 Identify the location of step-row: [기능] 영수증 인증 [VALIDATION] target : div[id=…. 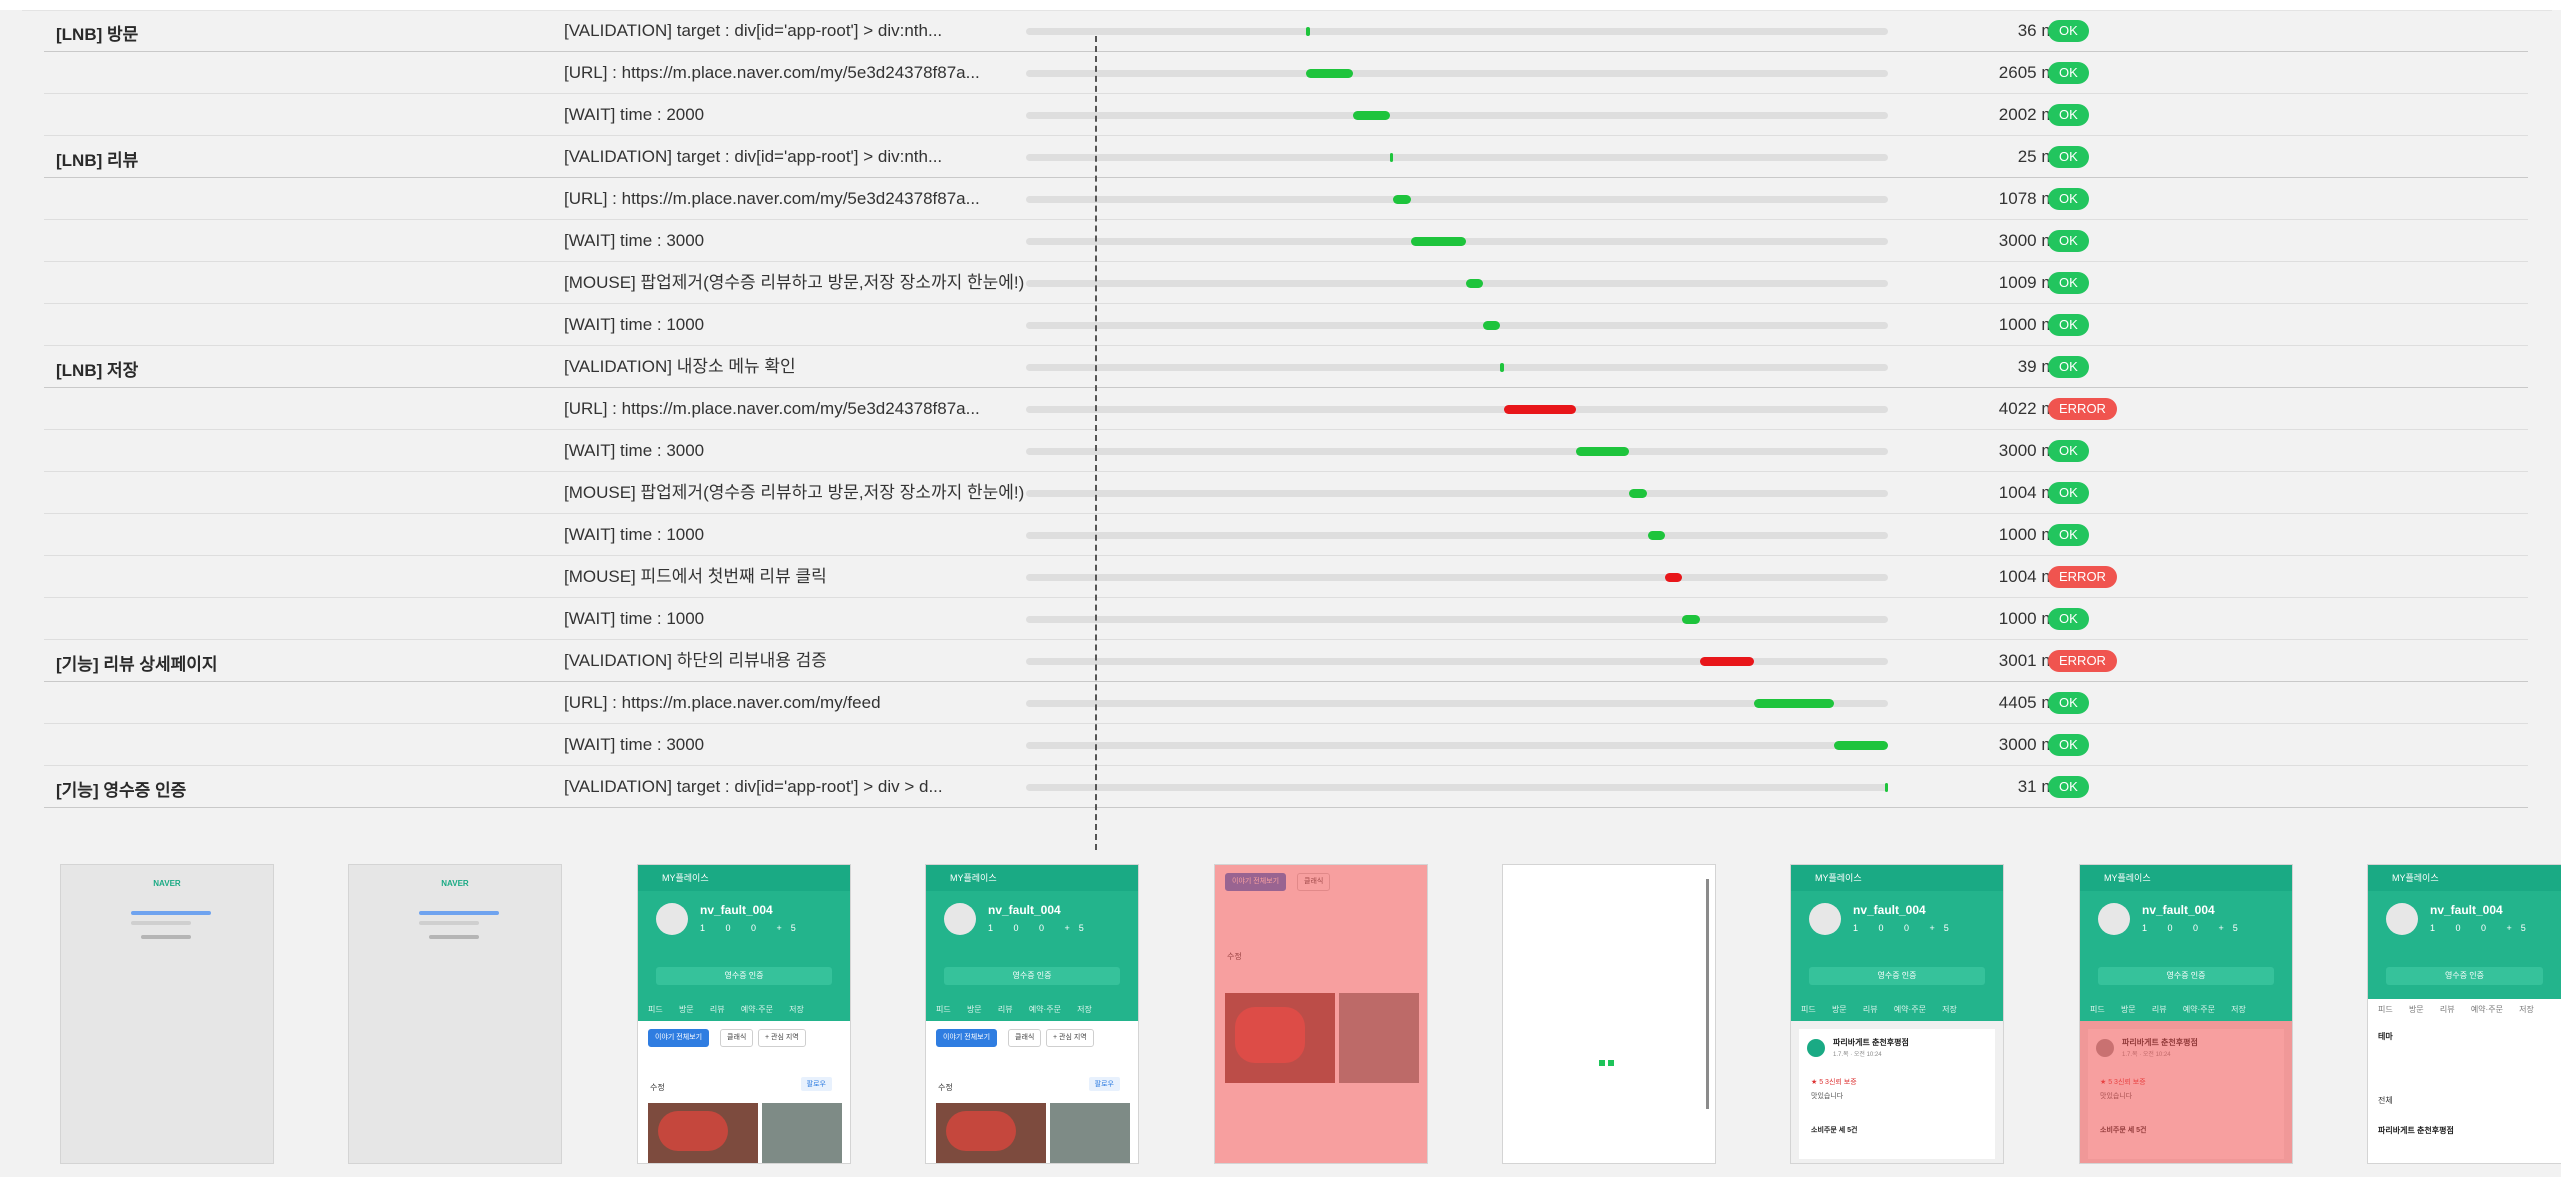
(1286, 787).